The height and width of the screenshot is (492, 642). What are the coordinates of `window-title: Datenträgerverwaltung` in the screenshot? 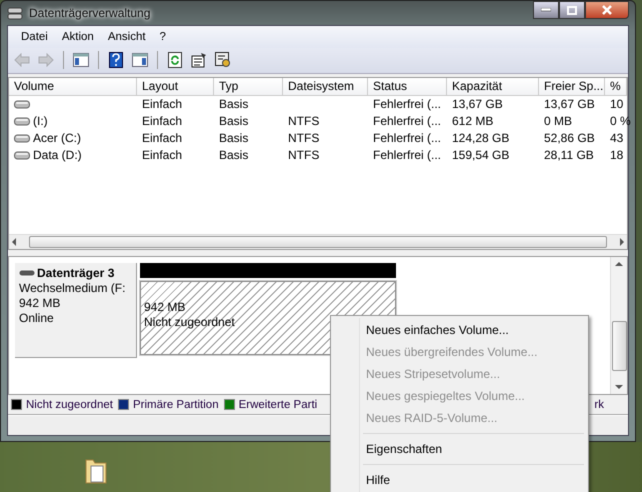 It's located at (89, 13).